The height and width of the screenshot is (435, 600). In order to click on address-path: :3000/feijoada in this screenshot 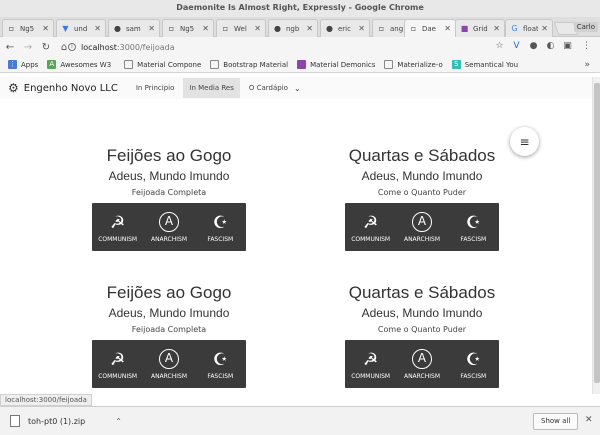, I will do `click(145, 47)`.